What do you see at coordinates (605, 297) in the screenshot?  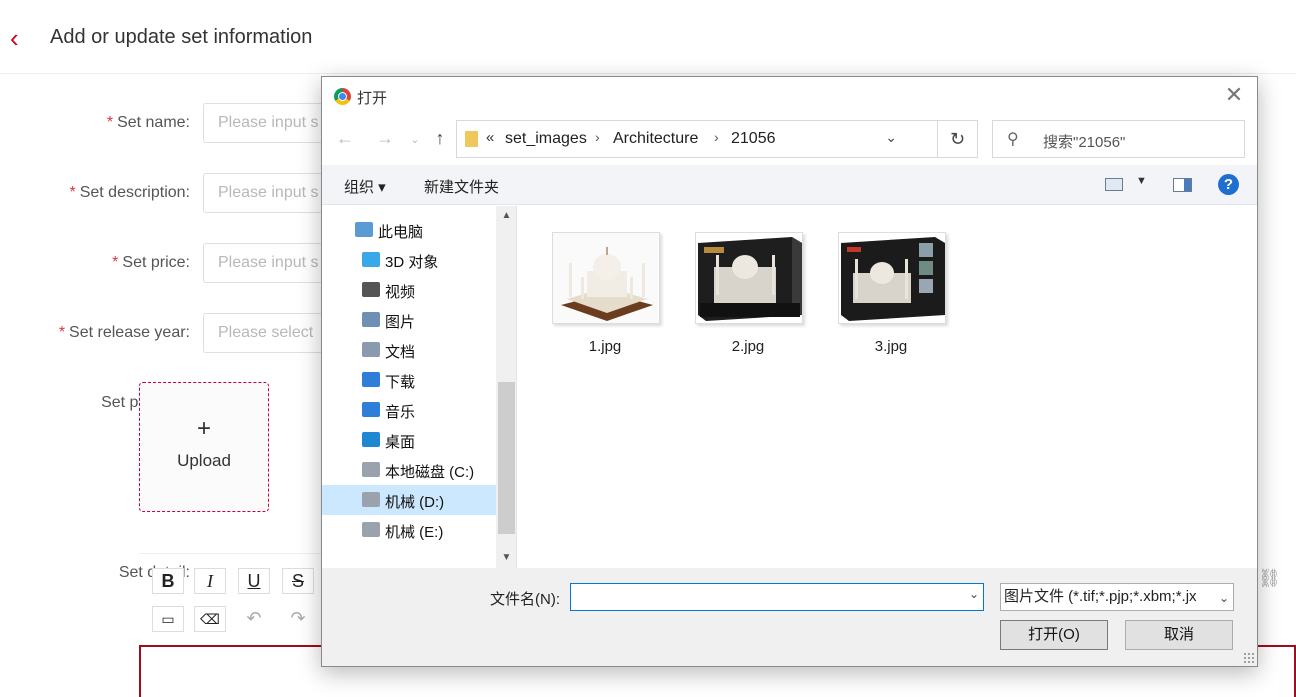 I see `file-item: 1.jpg` at bounding box center [605, 297].